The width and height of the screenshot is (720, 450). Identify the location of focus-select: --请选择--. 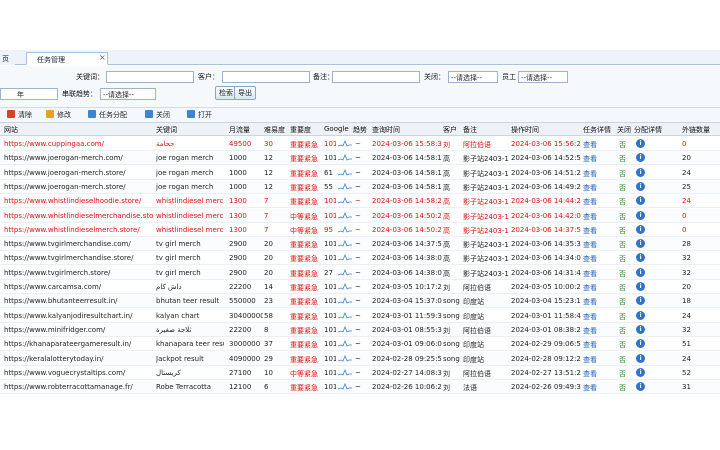
(473, 77).